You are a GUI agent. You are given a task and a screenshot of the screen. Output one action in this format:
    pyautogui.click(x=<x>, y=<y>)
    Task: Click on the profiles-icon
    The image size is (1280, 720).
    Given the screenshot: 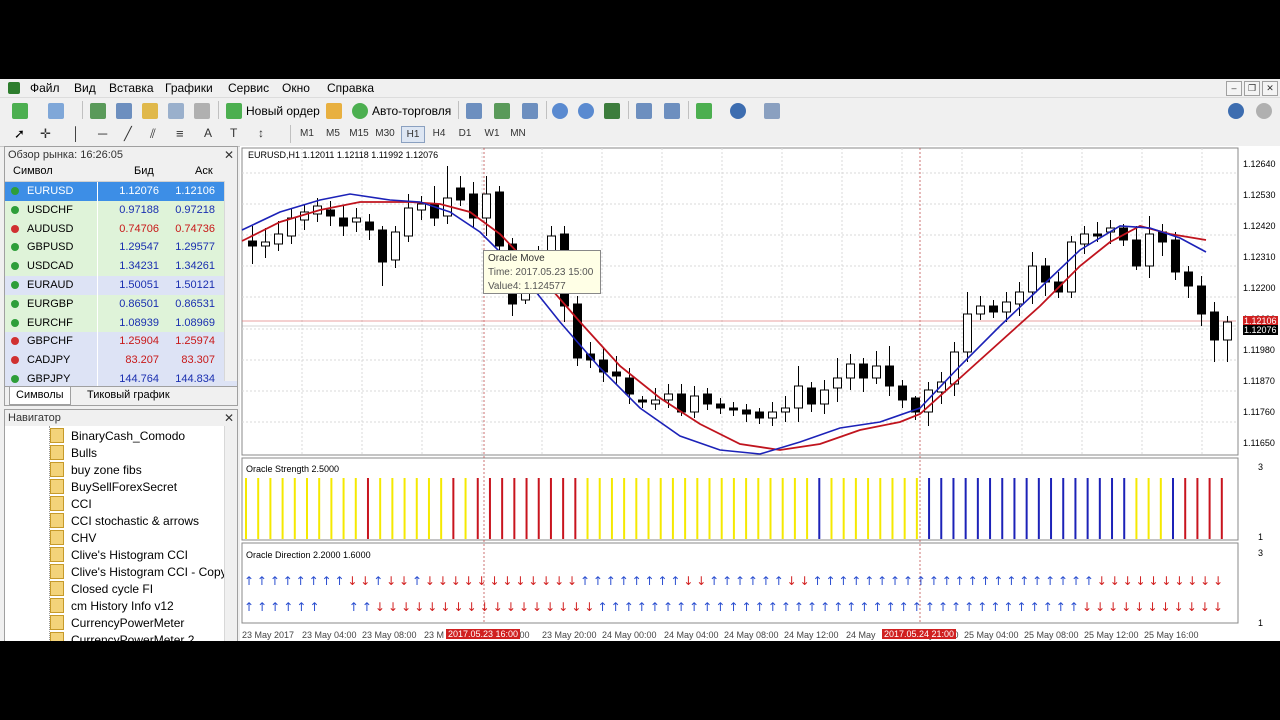 What is the action you would take?
    pyautogui.click(x=56, y=111)
    